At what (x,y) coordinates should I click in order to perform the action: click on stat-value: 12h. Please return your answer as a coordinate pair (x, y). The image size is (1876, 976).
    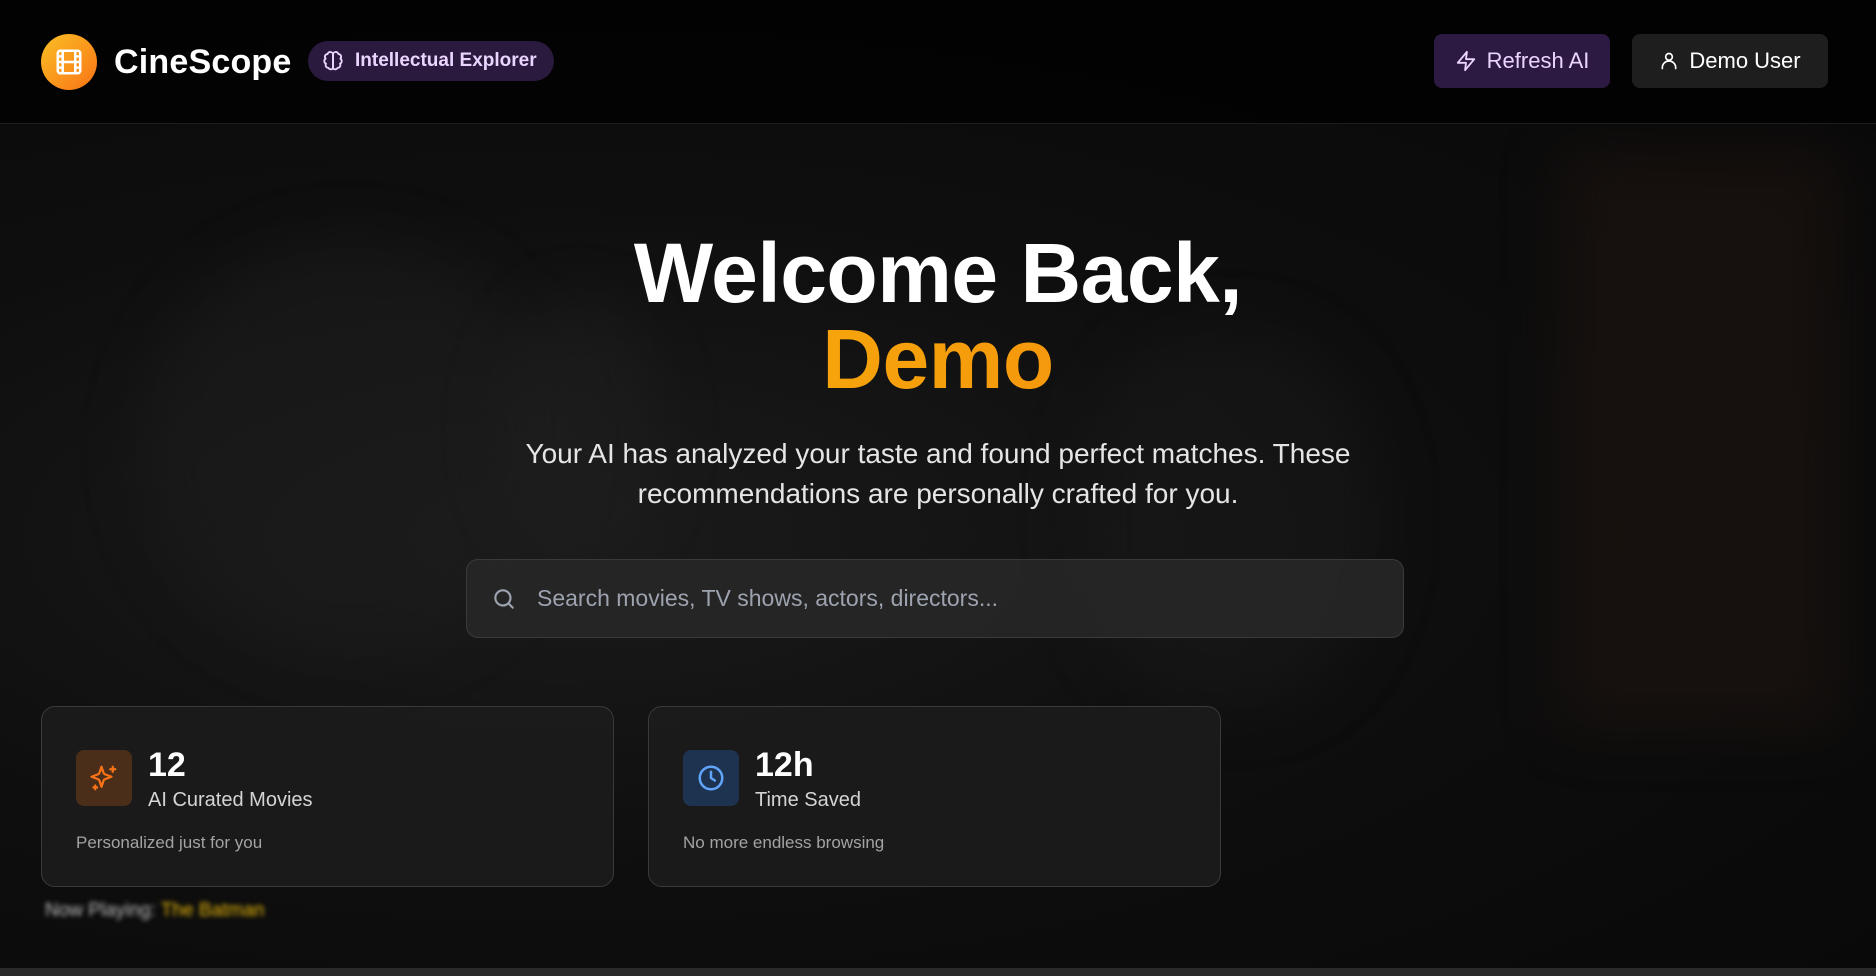
    Looking at the image, I should click on (784, 765).